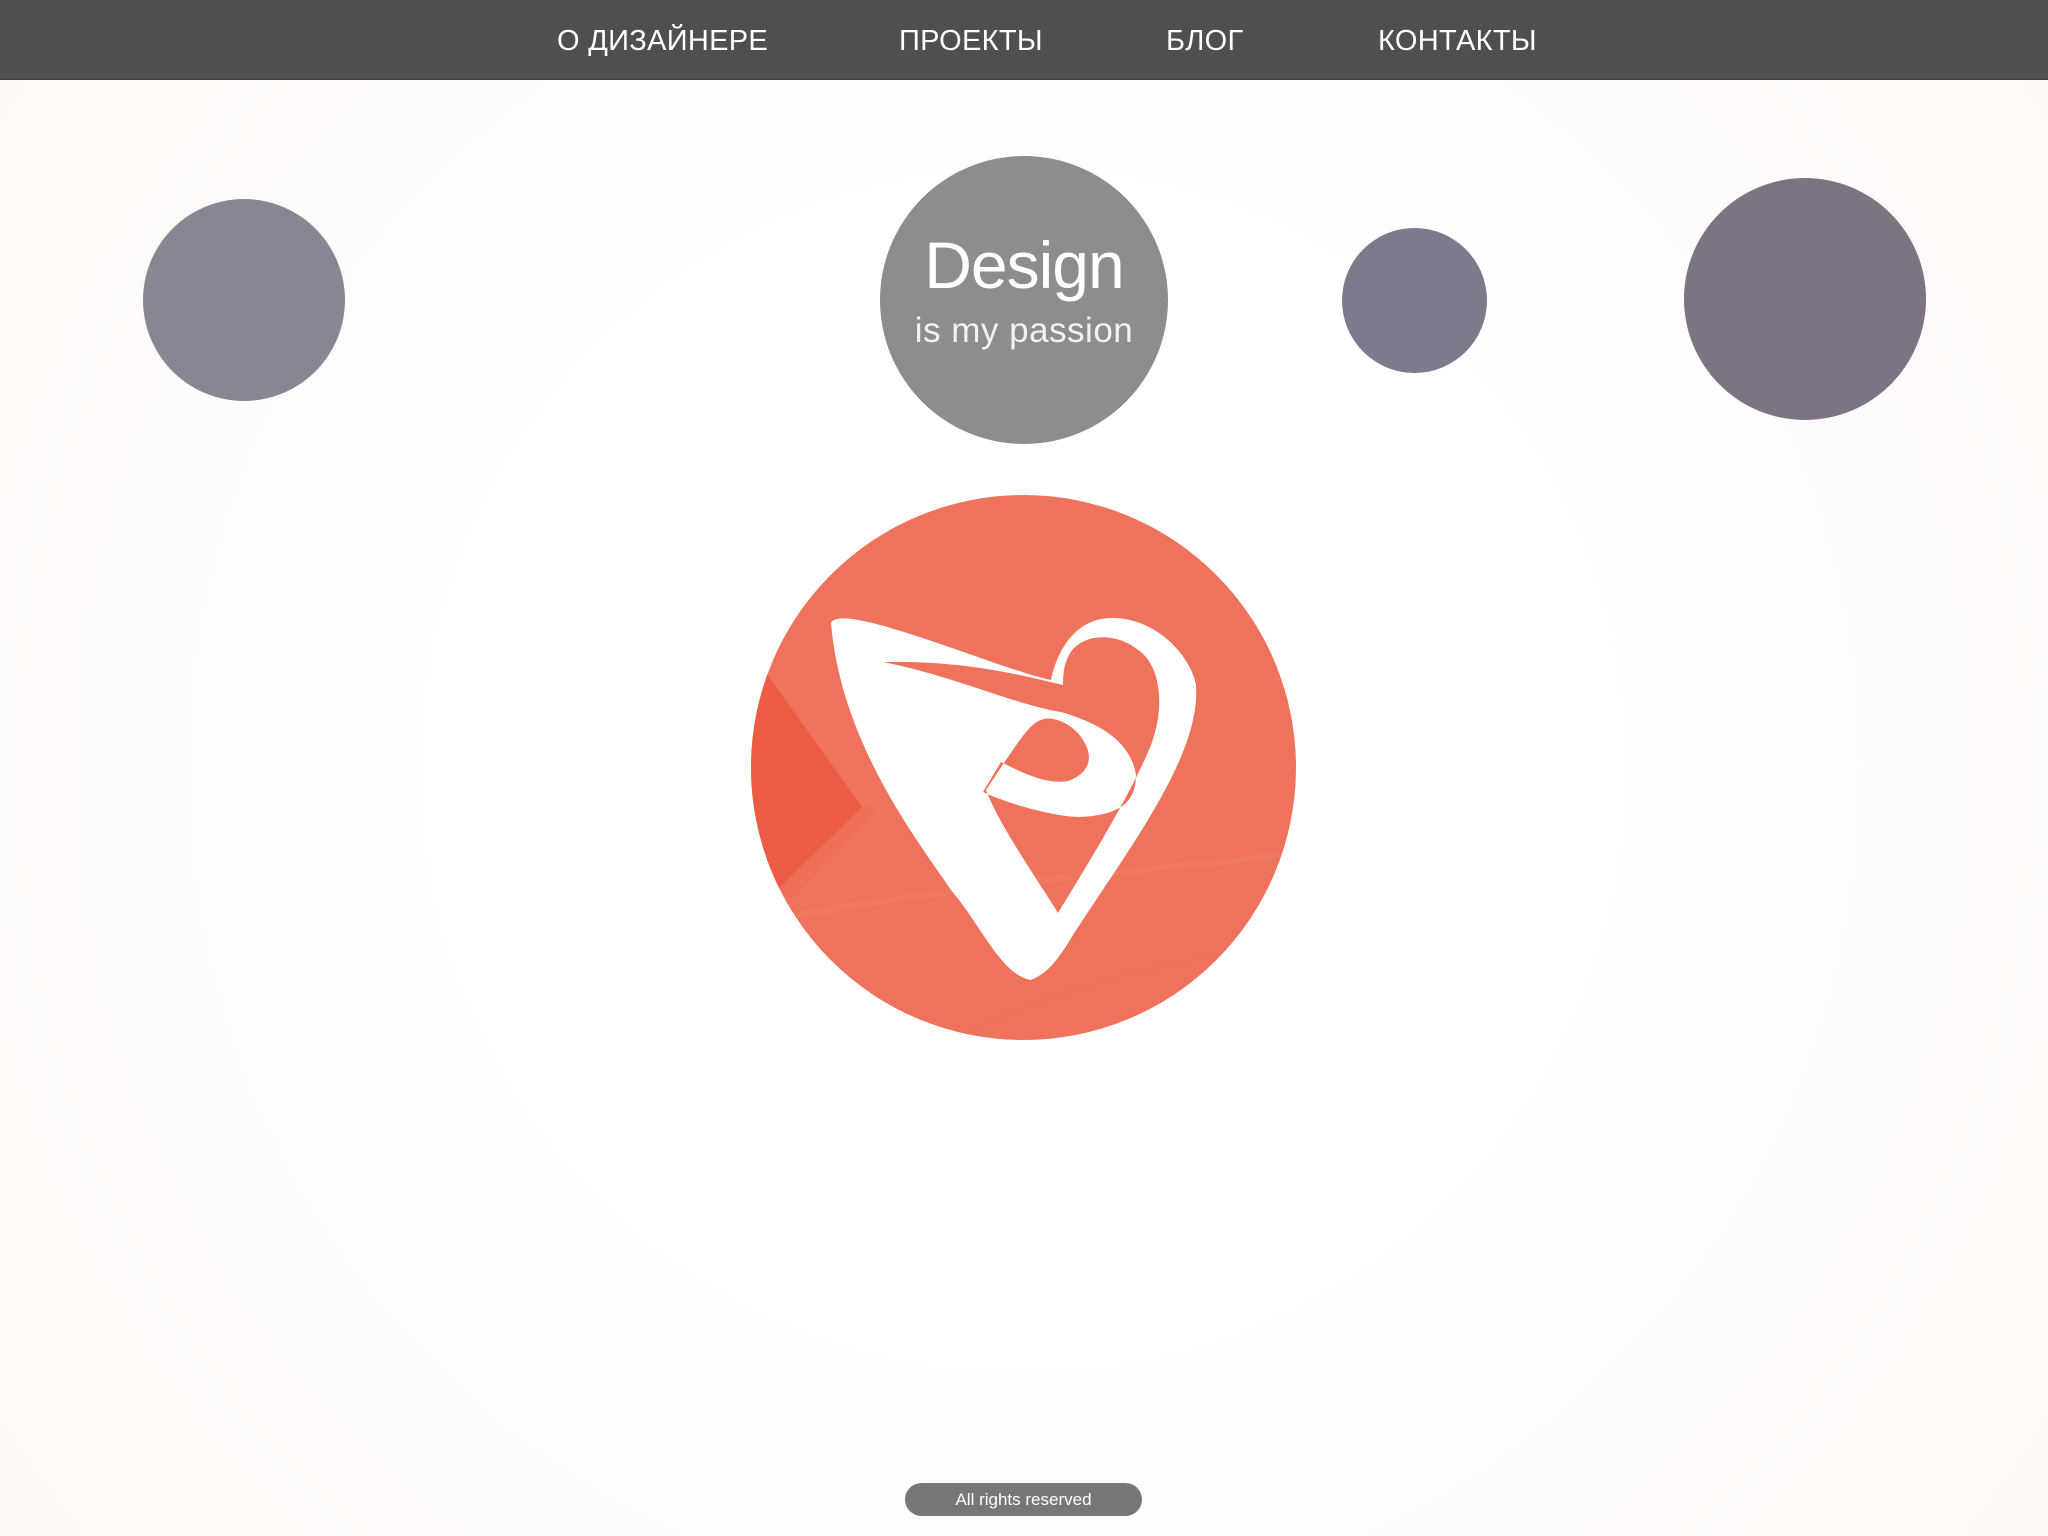 The image size is (2048, 1536). I want to click on tagline-circle: Design is my passion, so click(1024, 300).